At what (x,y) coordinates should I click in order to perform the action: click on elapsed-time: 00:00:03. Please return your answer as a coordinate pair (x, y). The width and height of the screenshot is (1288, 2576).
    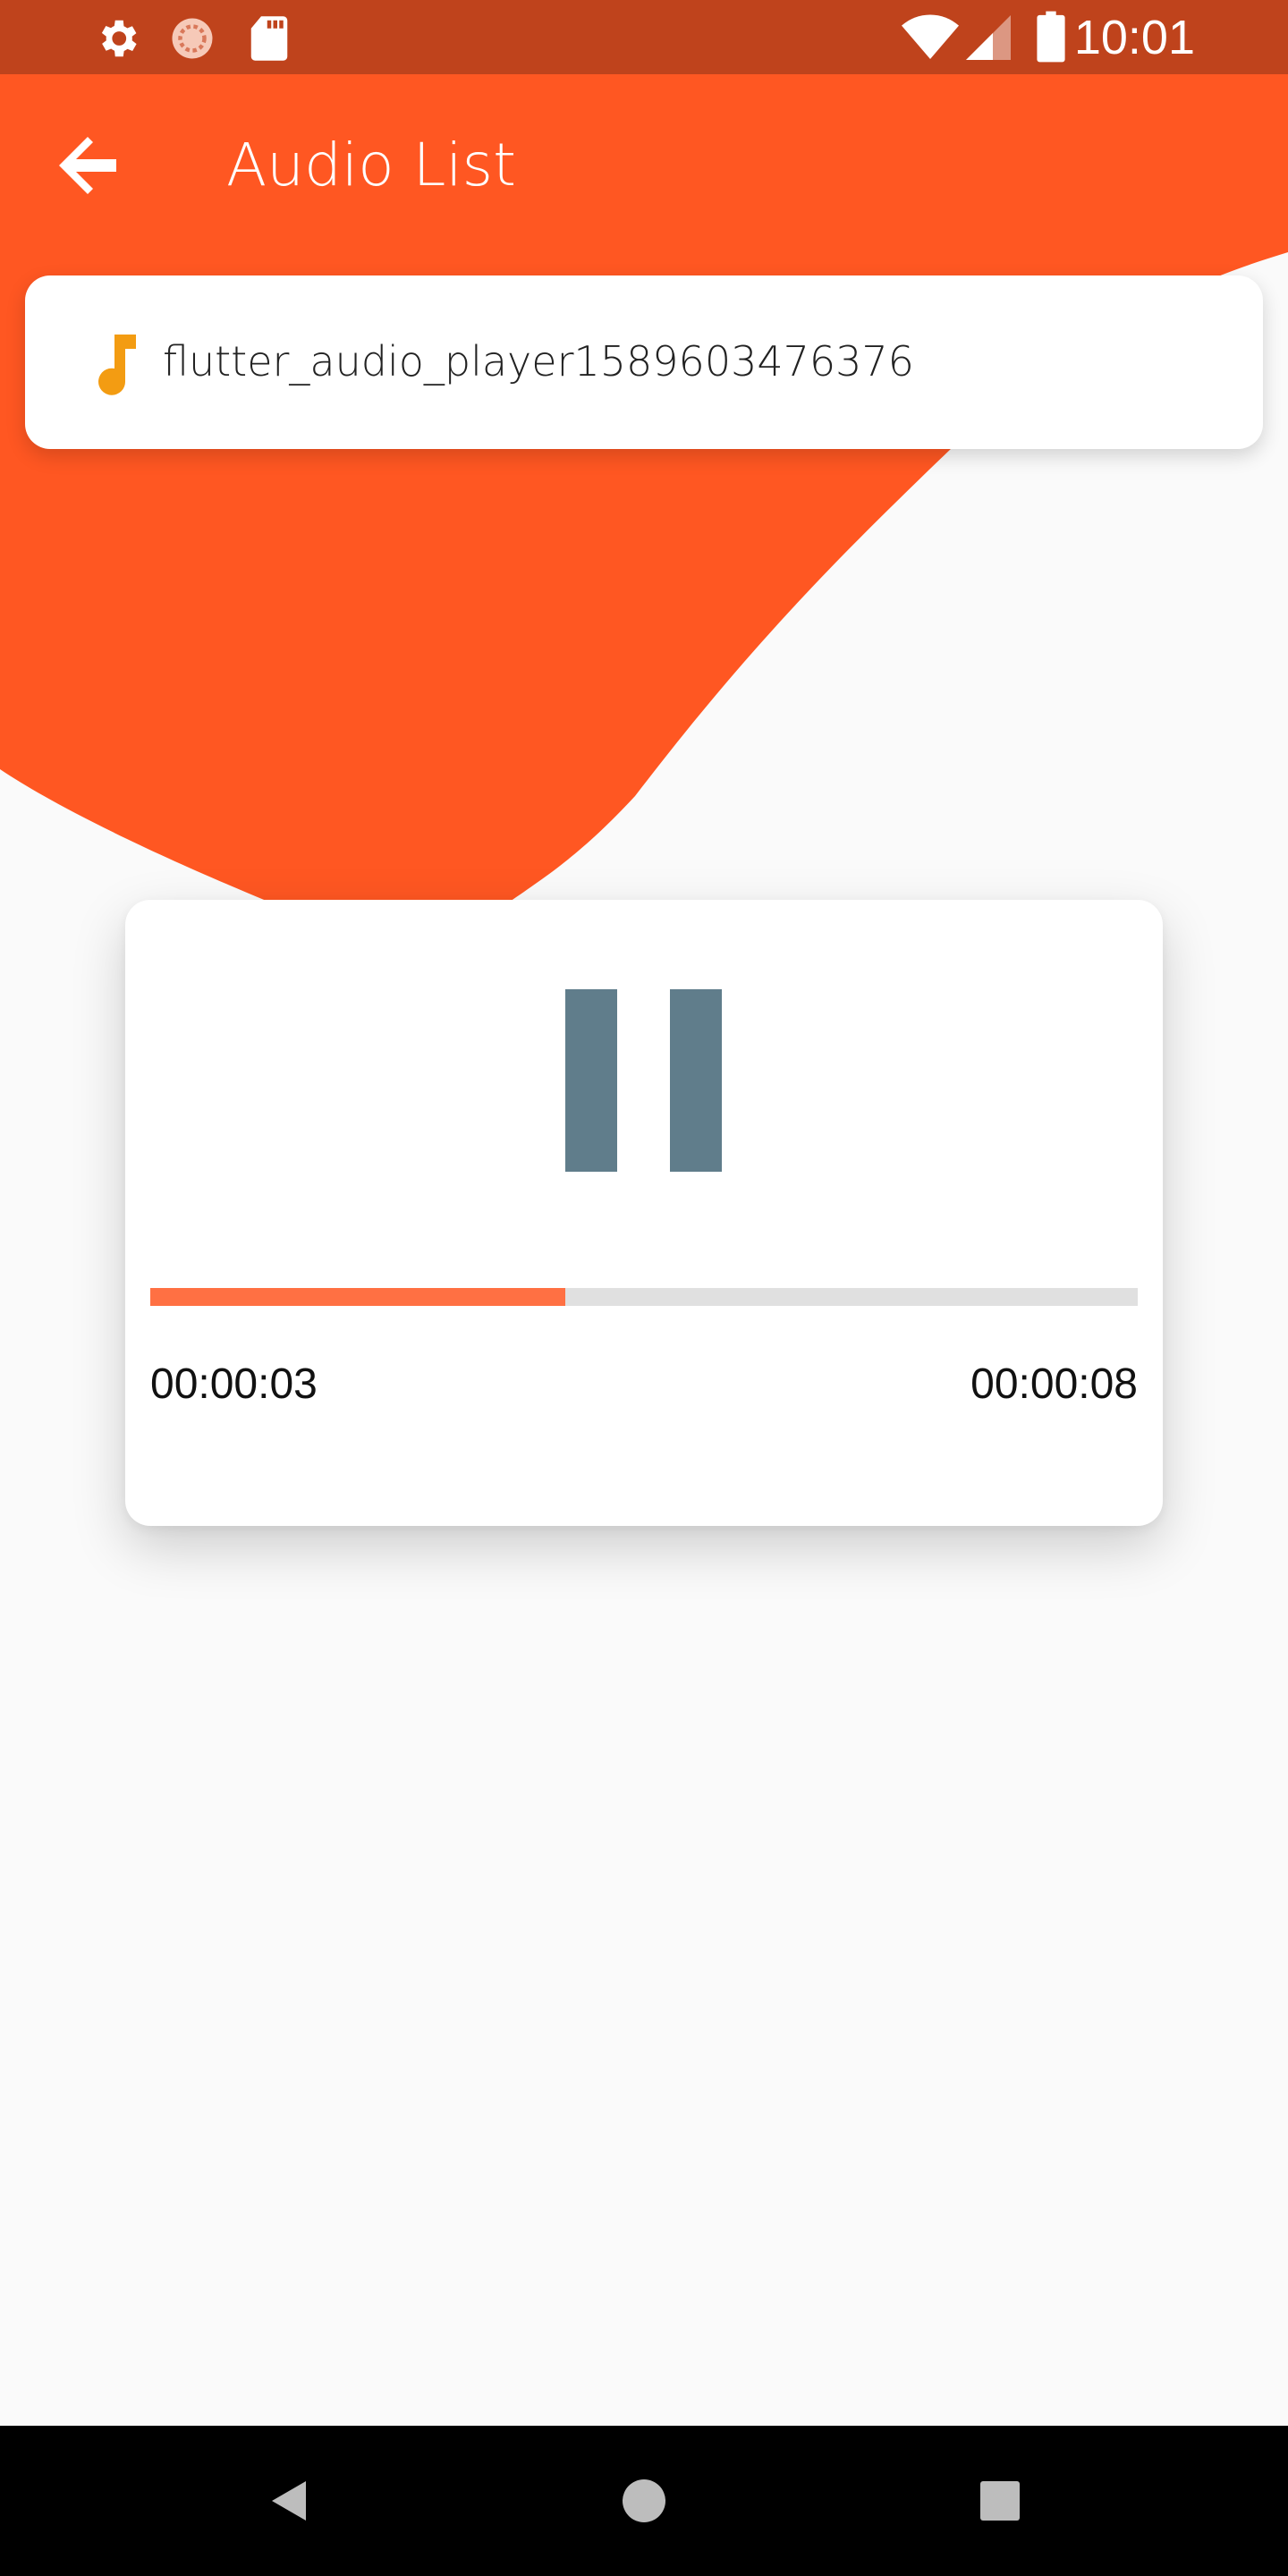
    Looking at the image, I should click on (234, 1384).